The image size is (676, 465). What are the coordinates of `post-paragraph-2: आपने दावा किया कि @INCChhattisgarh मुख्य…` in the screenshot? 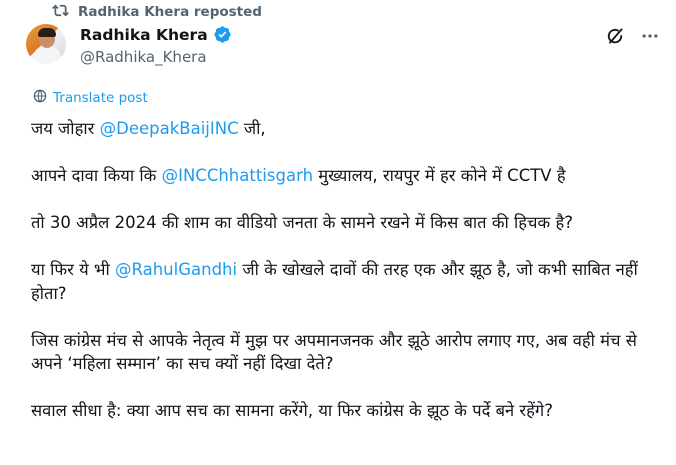 It's located at (298, 175).